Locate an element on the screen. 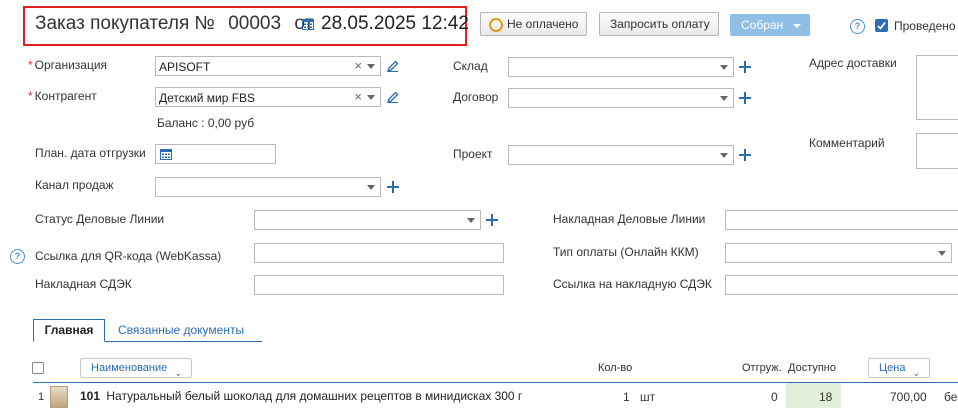 This screenshot has height=408, width=958. delivery-address-label: Адрес доставки is located at coordinates (853, 63).